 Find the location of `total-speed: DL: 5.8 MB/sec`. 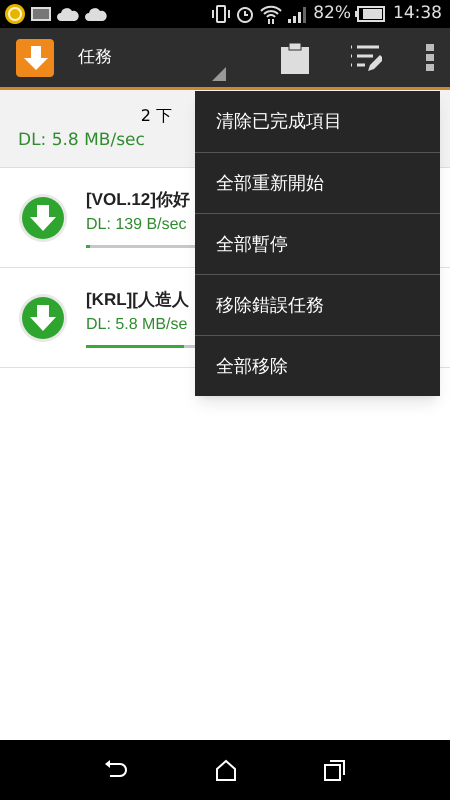

total-speed: DL: 5.8 MB/sec is located at coordinates (82, 140).